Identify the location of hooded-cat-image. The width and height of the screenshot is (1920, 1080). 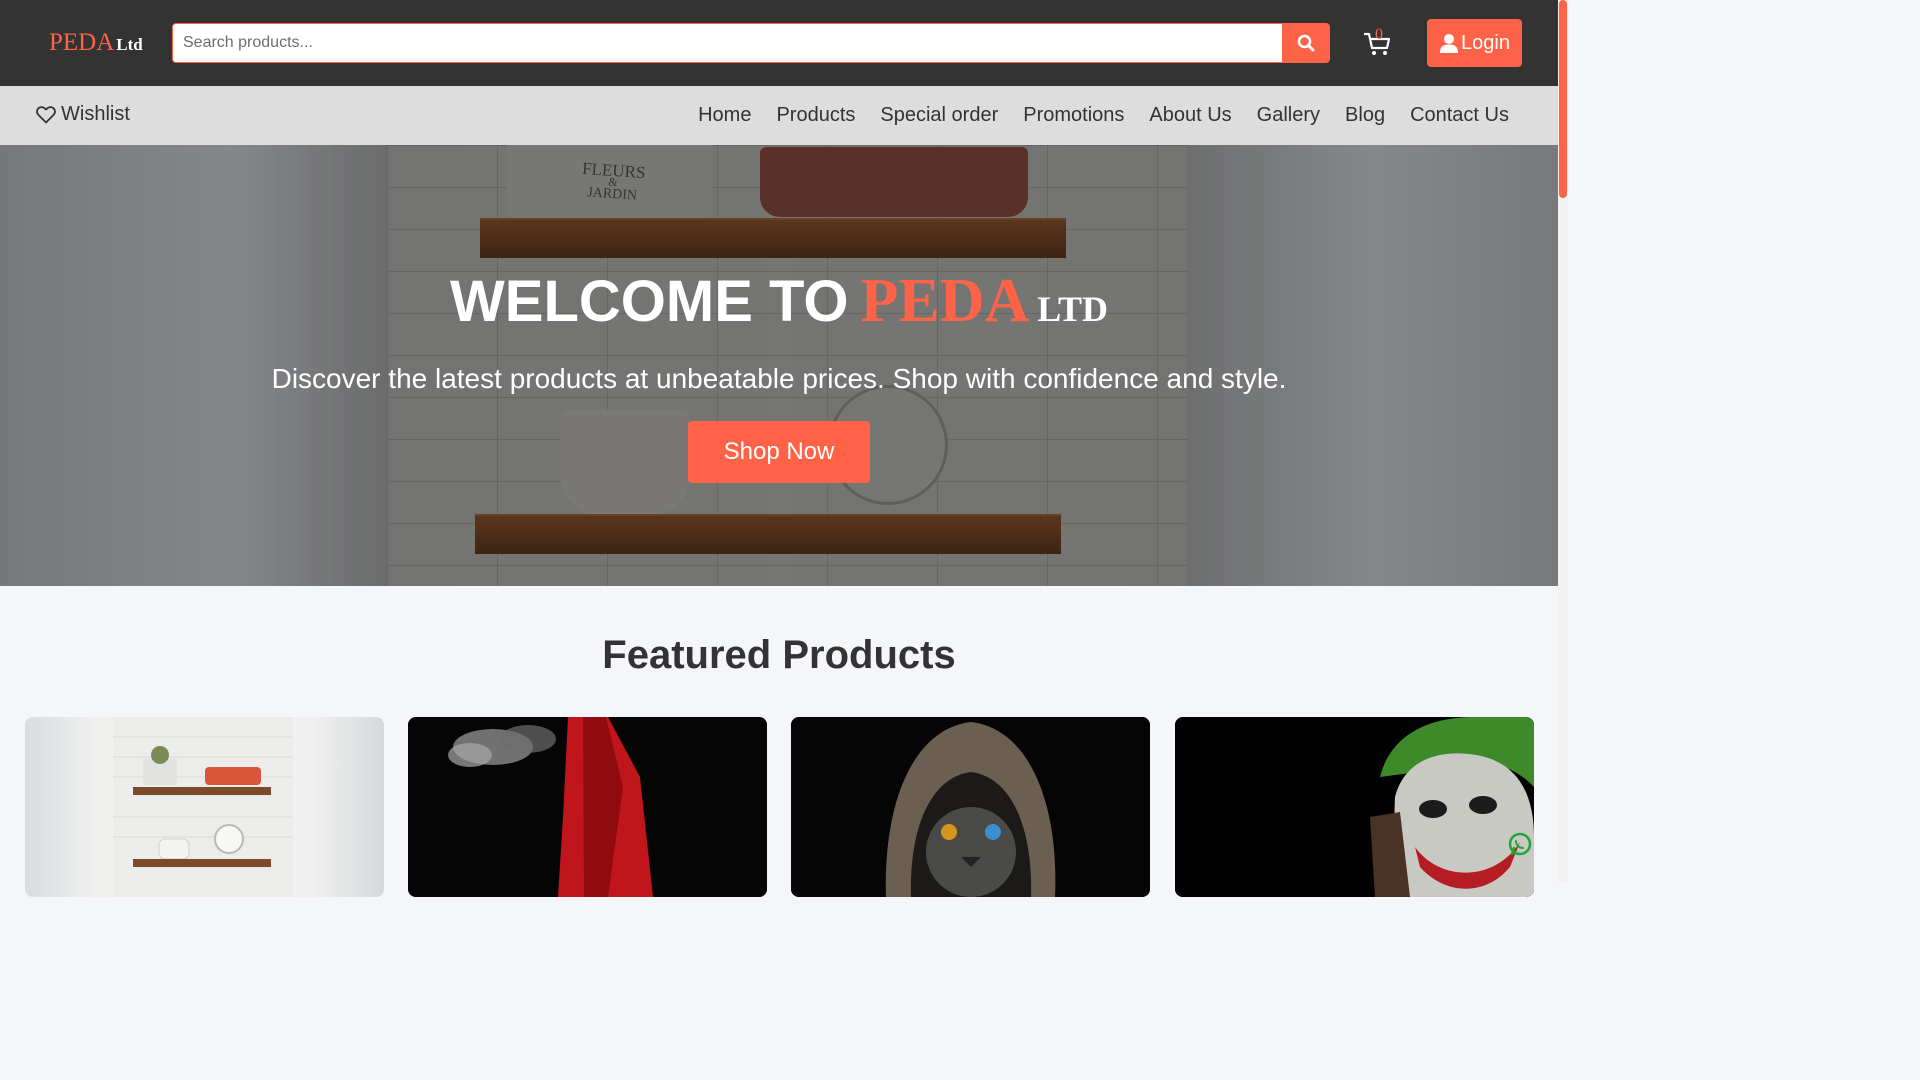
(970, 807).